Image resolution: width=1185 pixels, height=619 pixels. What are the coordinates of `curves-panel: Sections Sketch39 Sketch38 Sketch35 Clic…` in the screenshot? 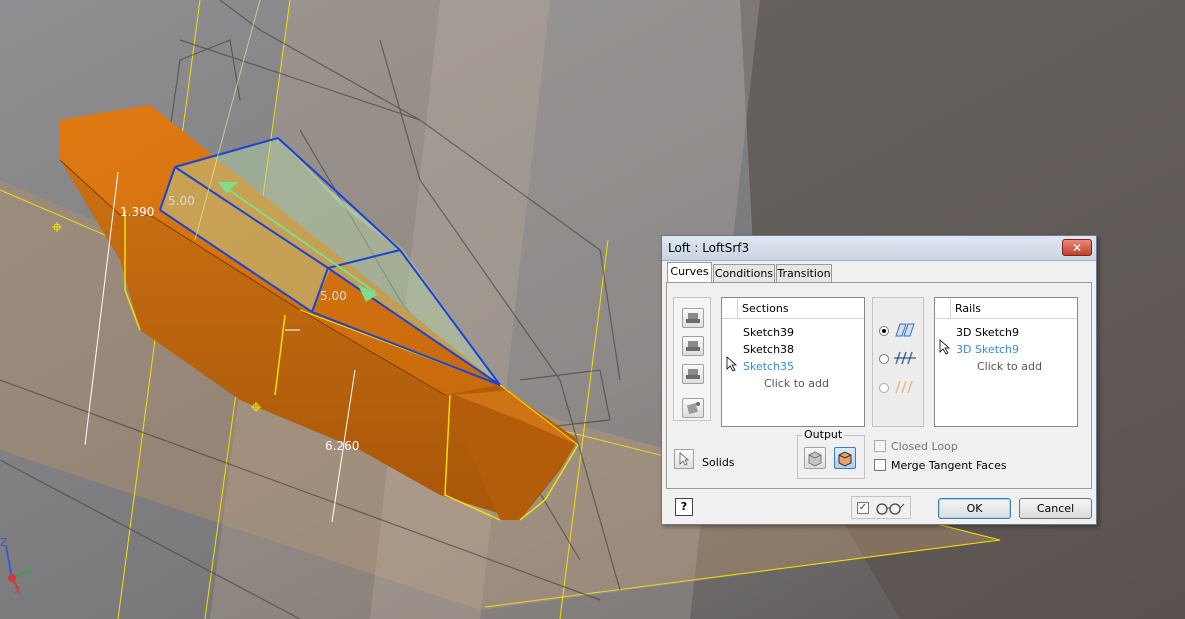 It's located at (879, 385).